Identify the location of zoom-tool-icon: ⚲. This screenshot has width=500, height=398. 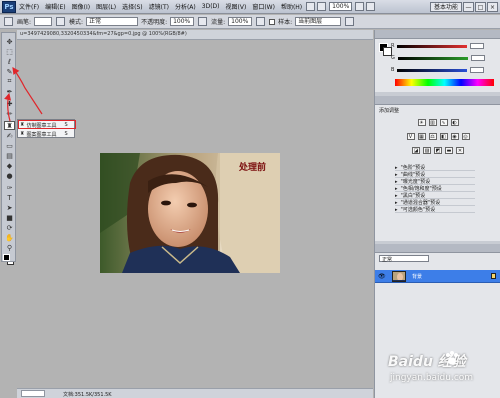
(9, 247).